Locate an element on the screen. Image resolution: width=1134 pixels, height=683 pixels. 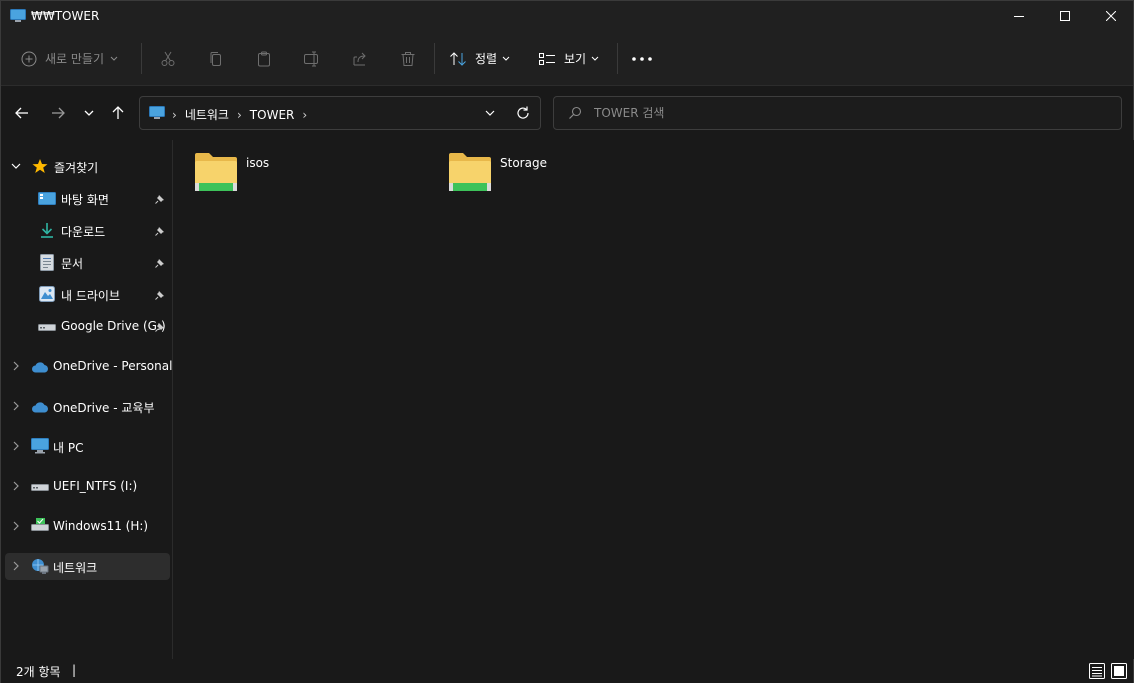
new-button: 새로 만들기 is located at coordinates (69, 58).